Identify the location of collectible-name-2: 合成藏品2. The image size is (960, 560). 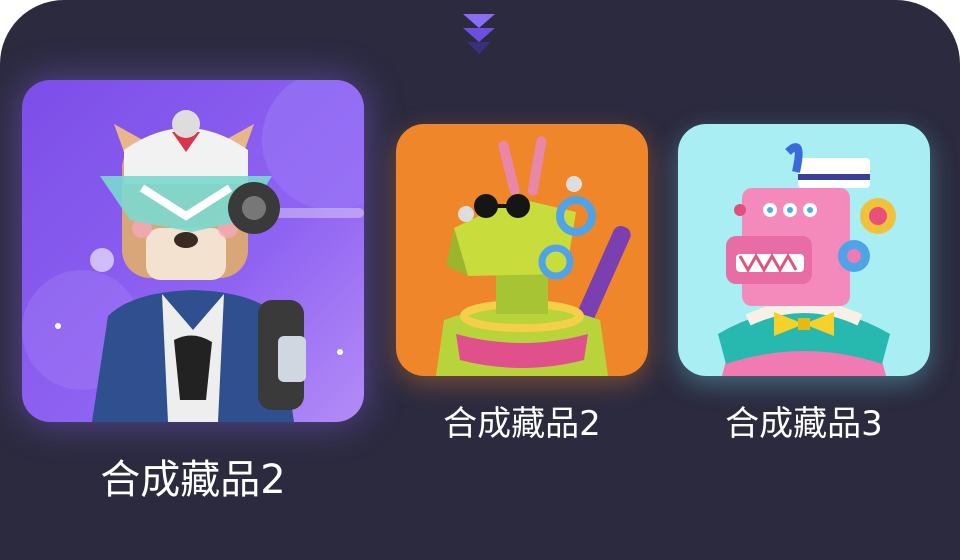
(522, 424).